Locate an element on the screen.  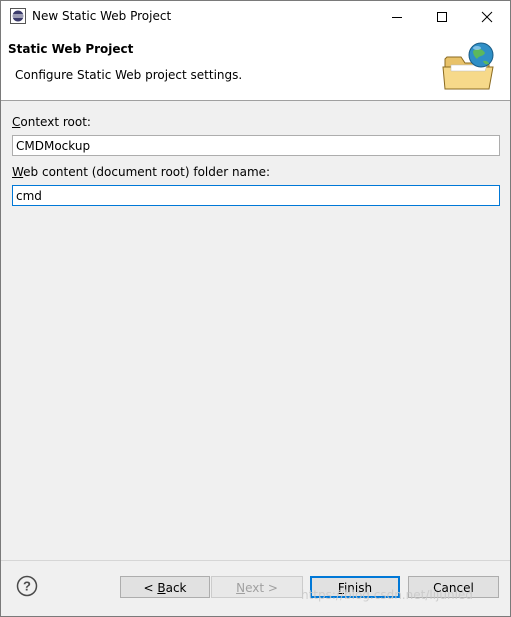
close-button is located at coordinates (486, 16).